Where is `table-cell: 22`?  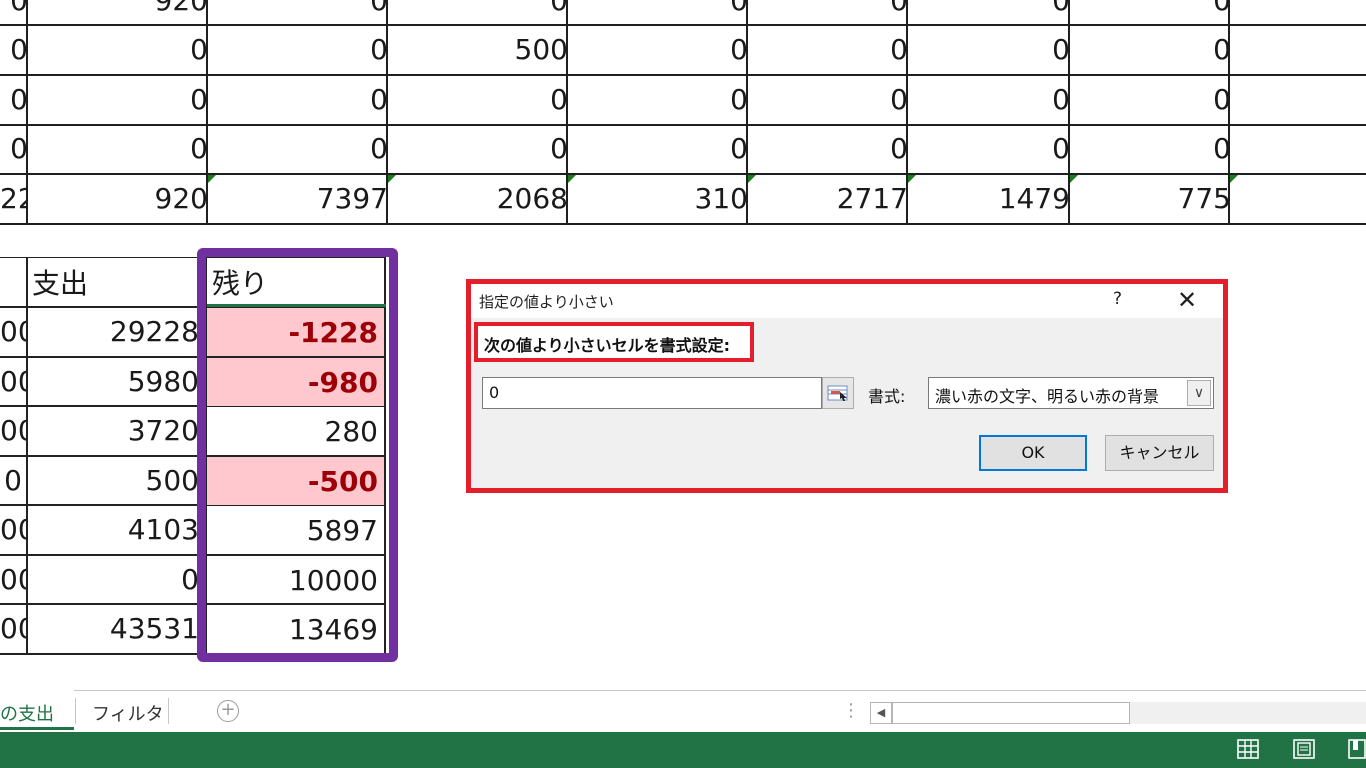
table-cell: 22 is located at coordinates (14, 199).